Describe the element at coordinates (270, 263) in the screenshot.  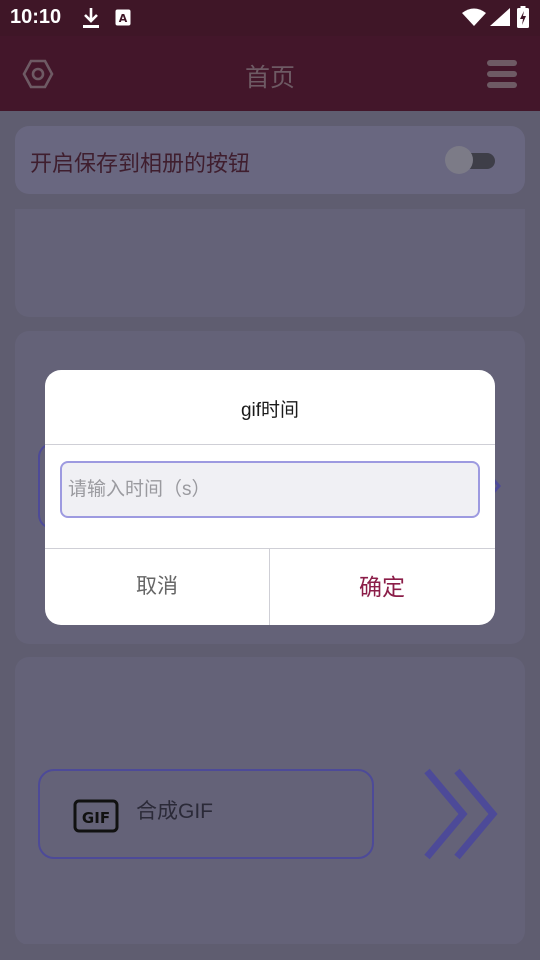
I see `empty-card` at that location.